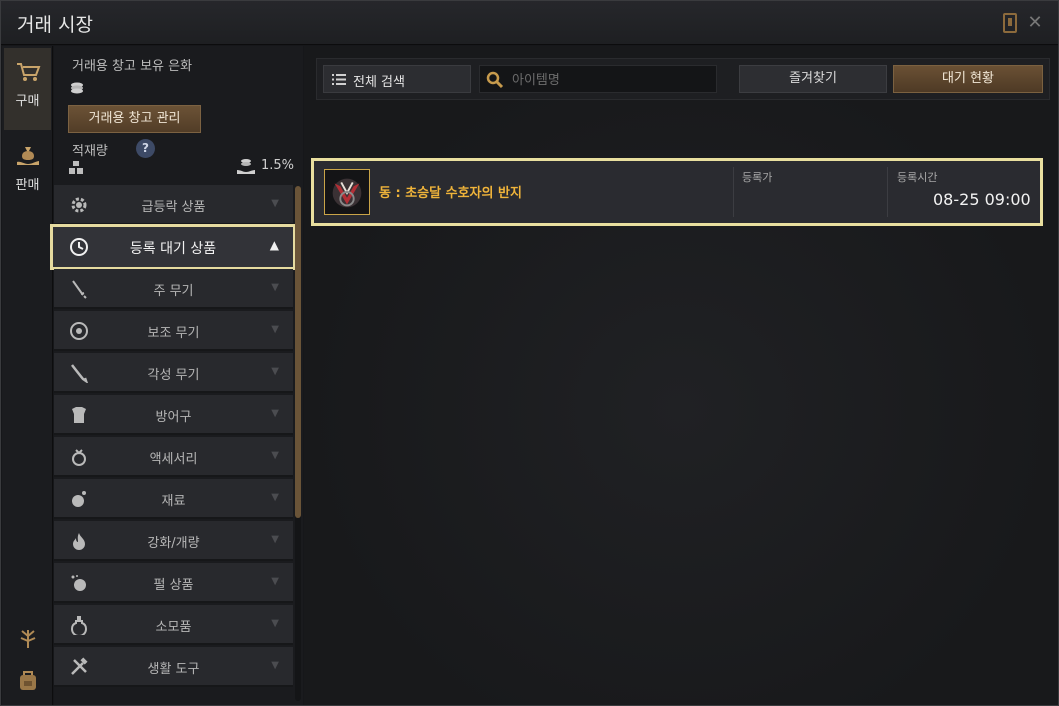  What do you see at coordinates (79, 541) in the screenshot?
I see `flame-icon` at bounding box center [79, 541].